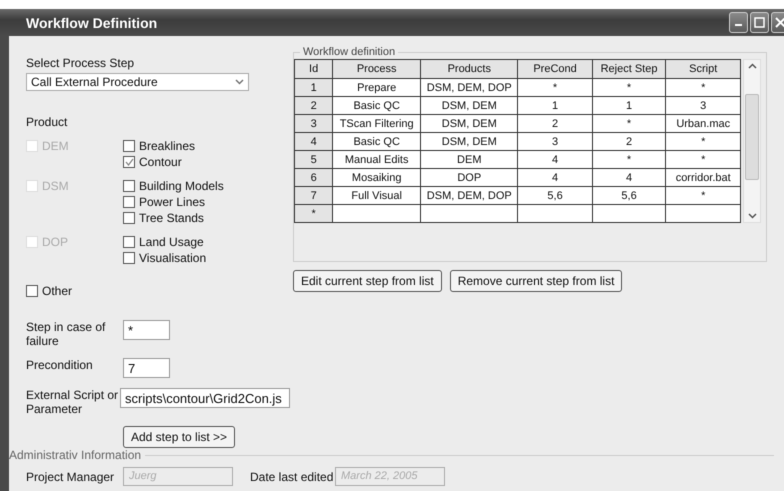 Image resolution: width=784 pixels, height=491 pixels. What do you see at coordinates (92, 22) in the screenshot?
I see `window-title: Workflow Definition` at bounding box center [92, 22].